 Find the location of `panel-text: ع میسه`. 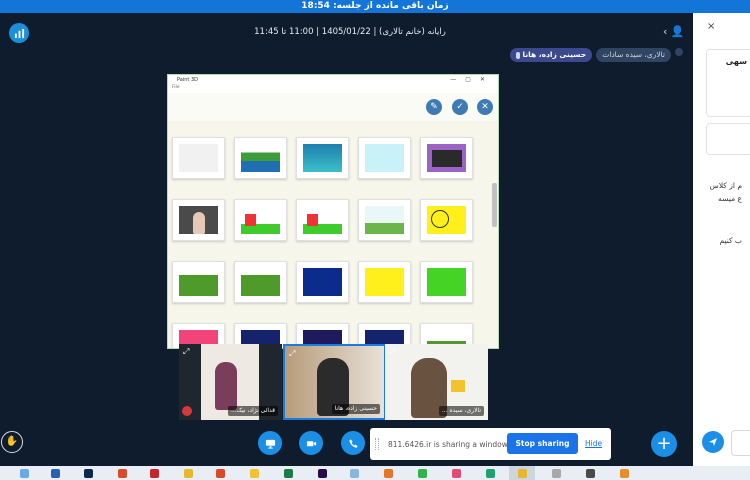

panel-text: ع میسه is located at coordinates (730, 198).